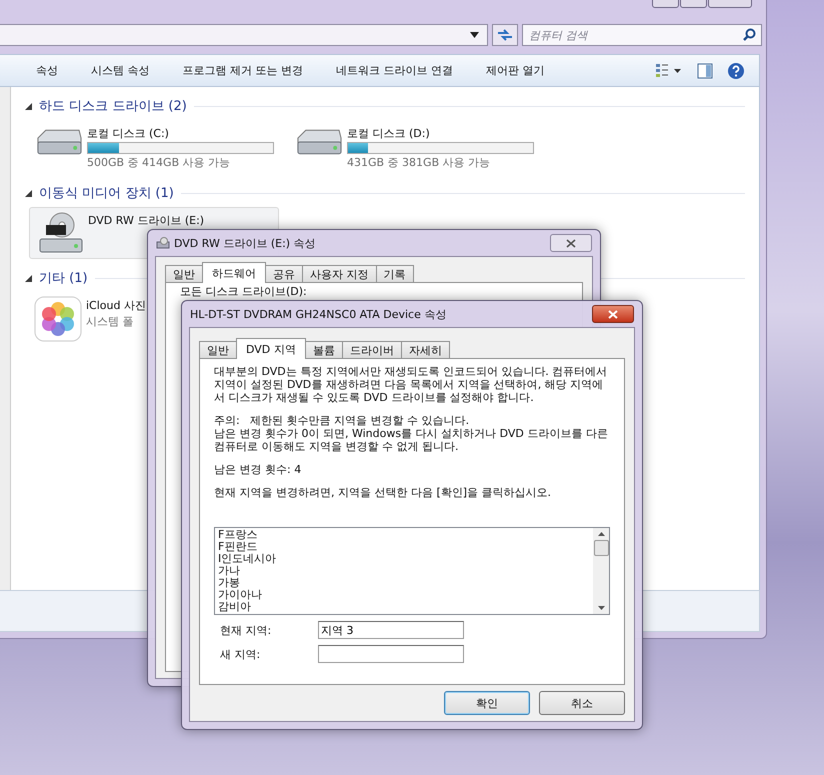  What do you see at coordinates (245, 243) in the screenshot?
I see `dialog-title: DVD RW 드라이브 (E:) 속성` at bounding box center [245, 243].